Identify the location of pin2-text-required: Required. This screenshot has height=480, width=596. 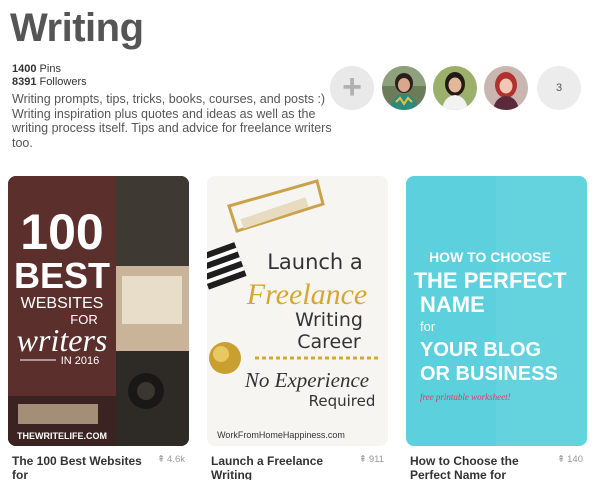
(342, 401).